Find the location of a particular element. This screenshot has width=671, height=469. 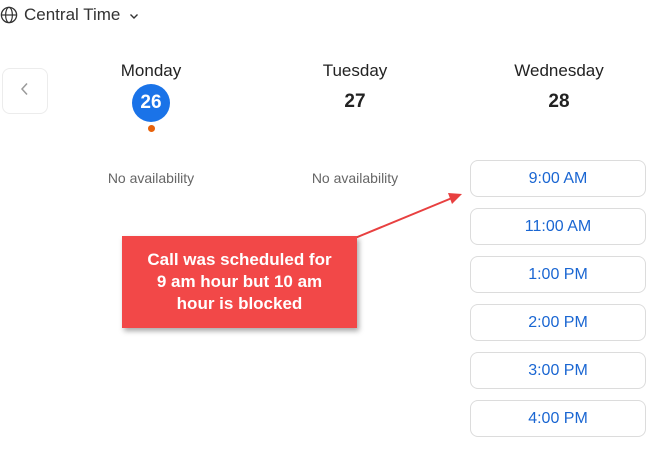

day-name: Monday is located at coordinates (151, 70).